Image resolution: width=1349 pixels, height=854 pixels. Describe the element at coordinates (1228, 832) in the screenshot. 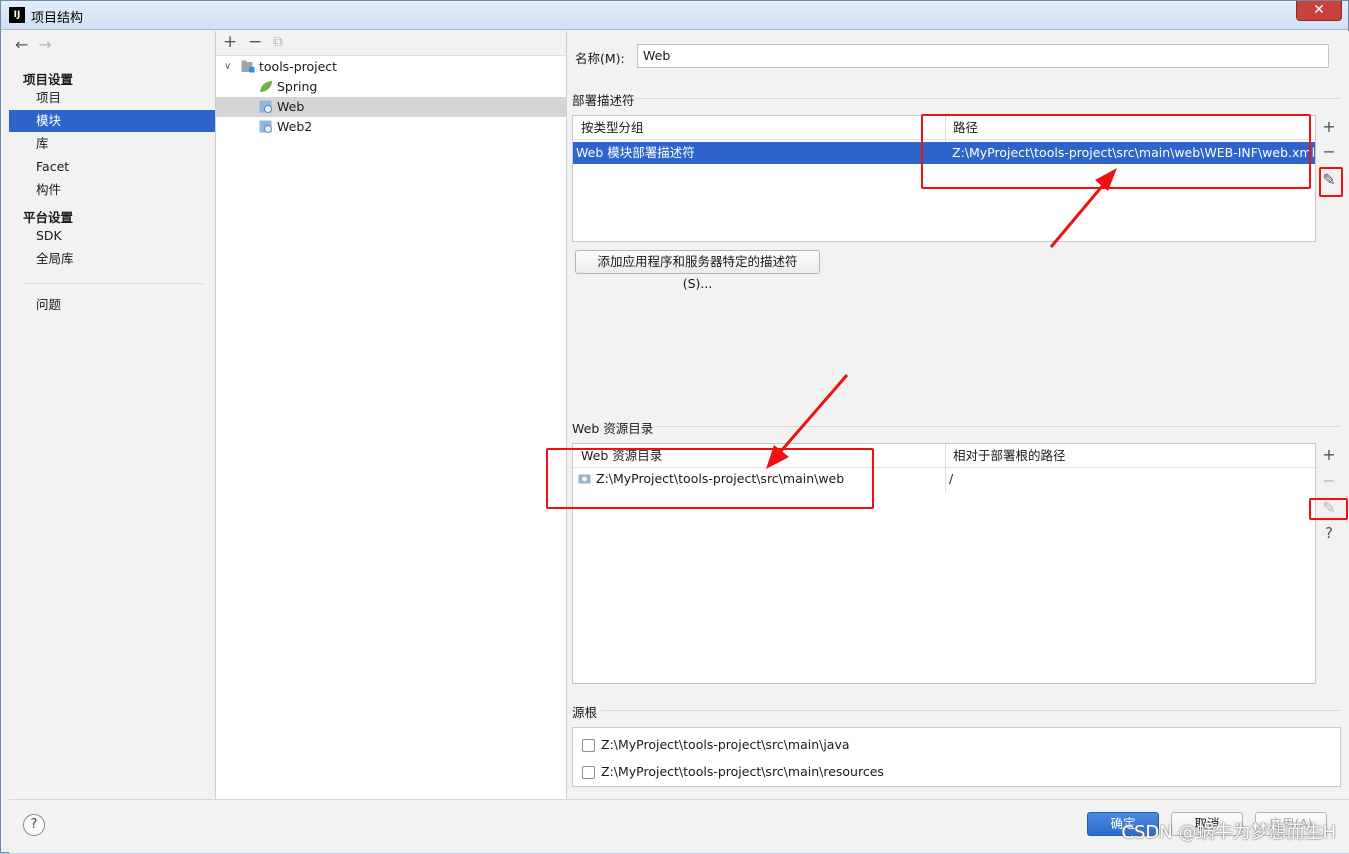

I see `watermark: CSDN @蜗牛为梦想而生H` at that location.